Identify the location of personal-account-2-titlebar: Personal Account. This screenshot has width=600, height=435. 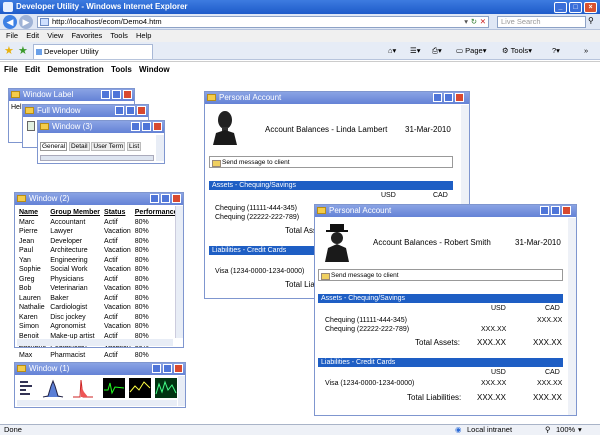
(445, 211).